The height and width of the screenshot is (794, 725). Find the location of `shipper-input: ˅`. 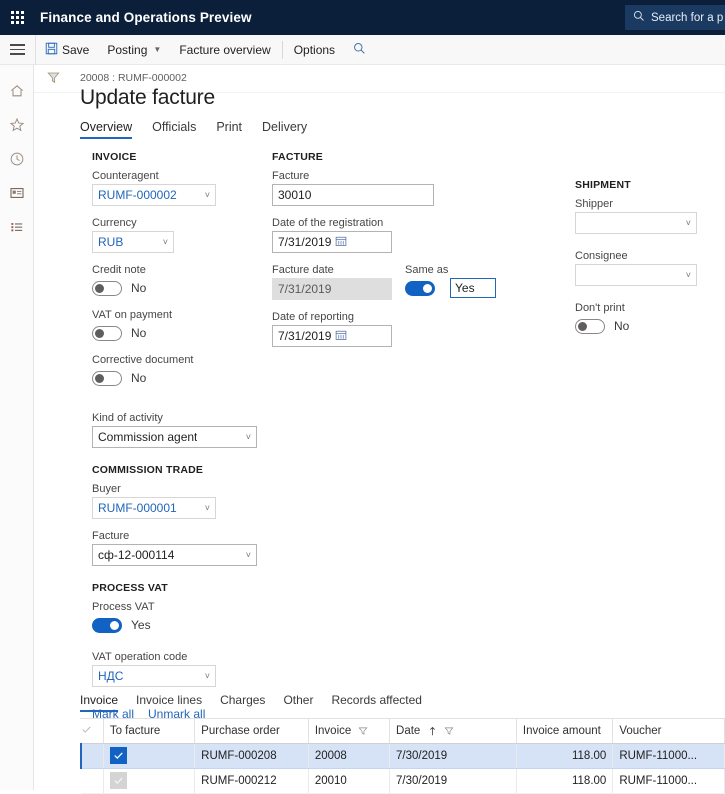

shipper-input: ˅ is located at coordinates (636, 223).